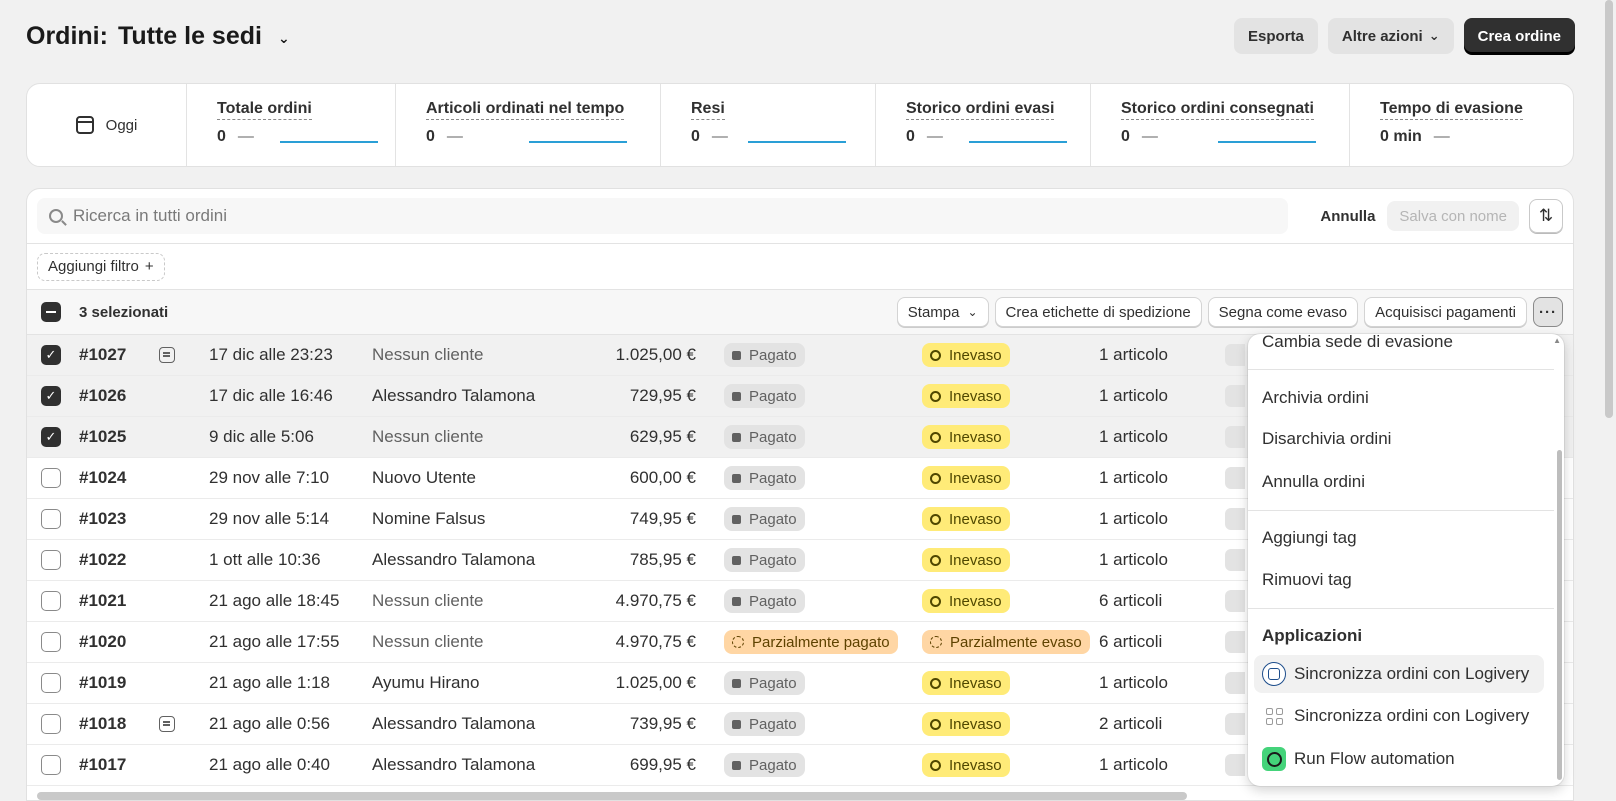  I want to click on order-date: 29 nov alle 7:10, so click(269, 477).